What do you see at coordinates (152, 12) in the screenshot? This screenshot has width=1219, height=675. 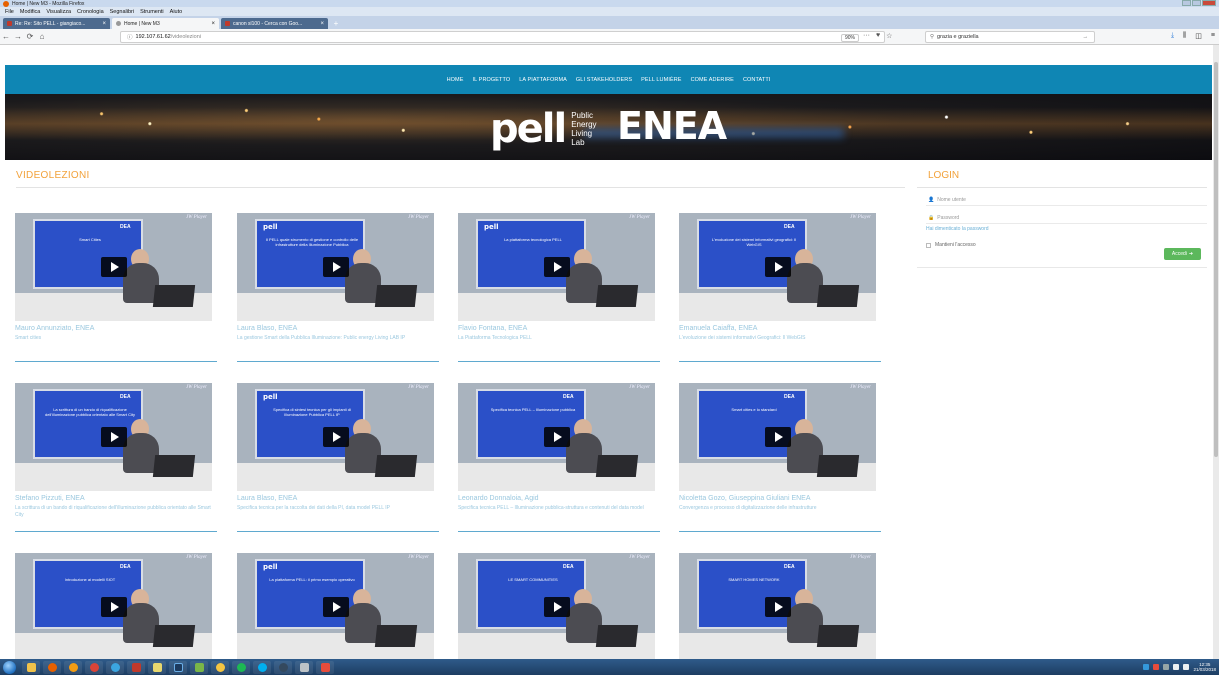 I see `menu-strumenti: Strumenti` at bounding box center [152, 12].